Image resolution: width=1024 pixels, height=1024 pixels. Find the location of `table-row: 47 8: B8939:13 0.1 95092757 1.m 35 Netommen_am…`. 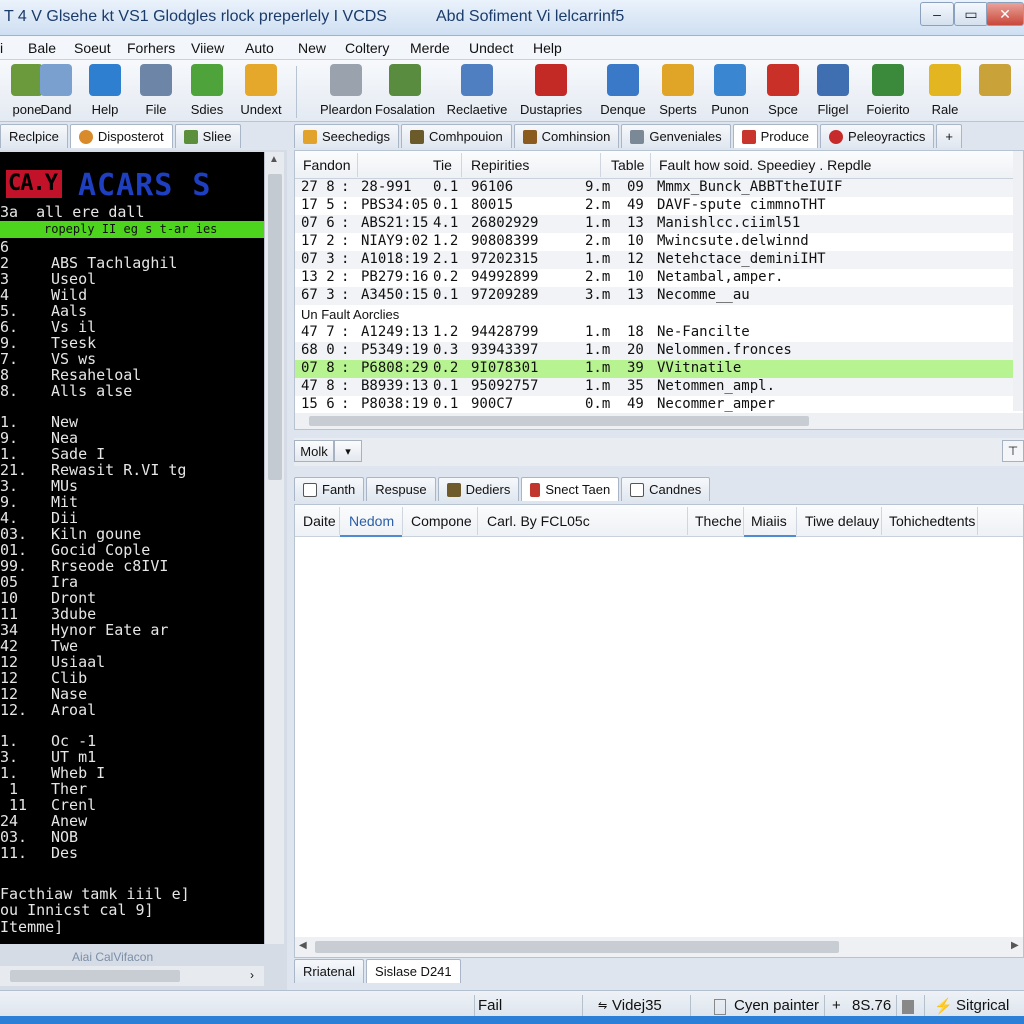

table-row: 47 8: B8939:13 0.1 95092757 1.m 35 Netommen_am… is located at coordinates (654, 387).